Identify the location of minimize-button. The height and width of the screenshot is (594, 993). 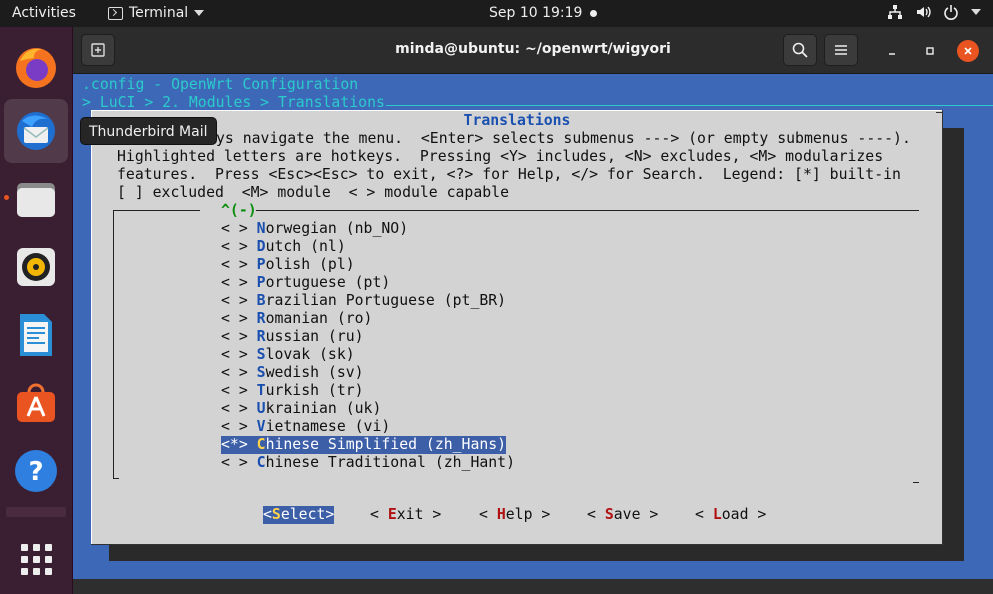
(892, 51).